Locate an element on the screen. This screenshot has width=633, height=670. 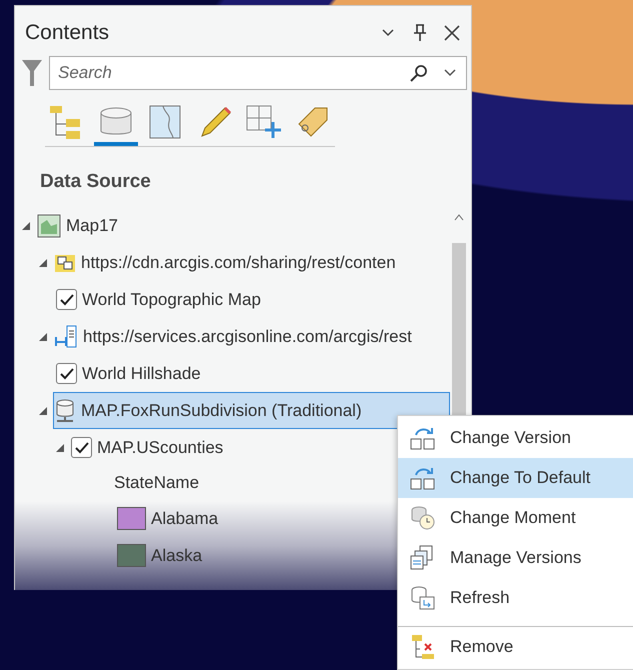
legend-heading: StateName is located at coordinates (157, 483).